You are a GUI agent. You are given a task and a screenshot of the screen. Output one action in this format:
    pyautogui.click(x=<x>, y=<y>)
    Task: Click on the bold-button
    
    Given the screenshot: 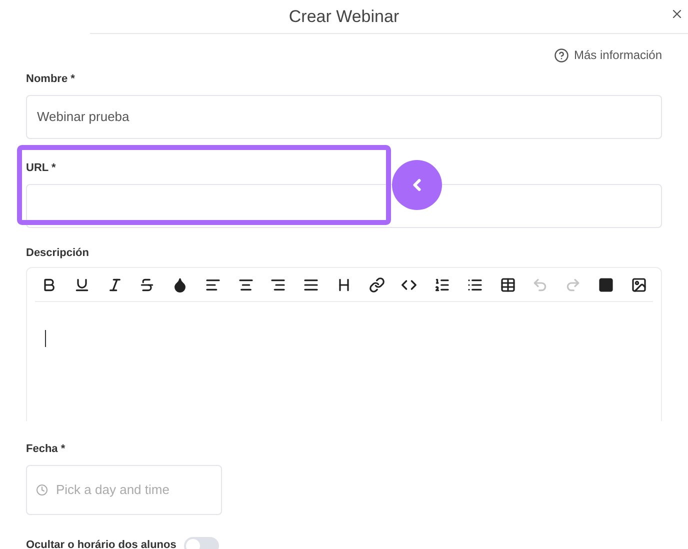 What is the action you would take?
    pyautogui.click(x=49, y=284)
    